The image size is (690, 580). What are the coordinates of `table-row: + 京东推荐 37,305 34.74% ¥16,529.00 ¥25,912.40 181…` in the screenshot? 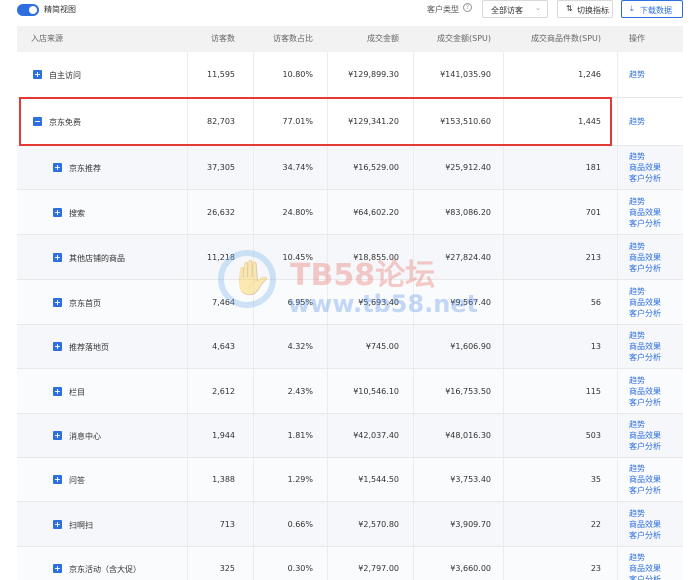 It's located at (350, 168).